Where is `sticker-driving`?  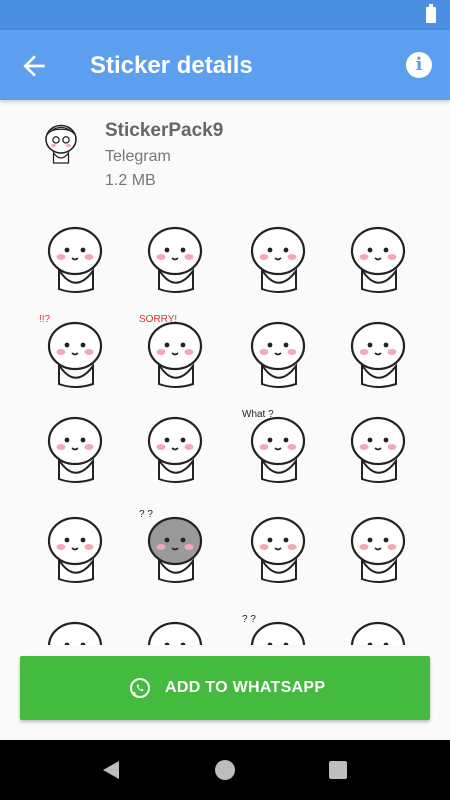
sticker-driving is located at coordinates (378, 255).